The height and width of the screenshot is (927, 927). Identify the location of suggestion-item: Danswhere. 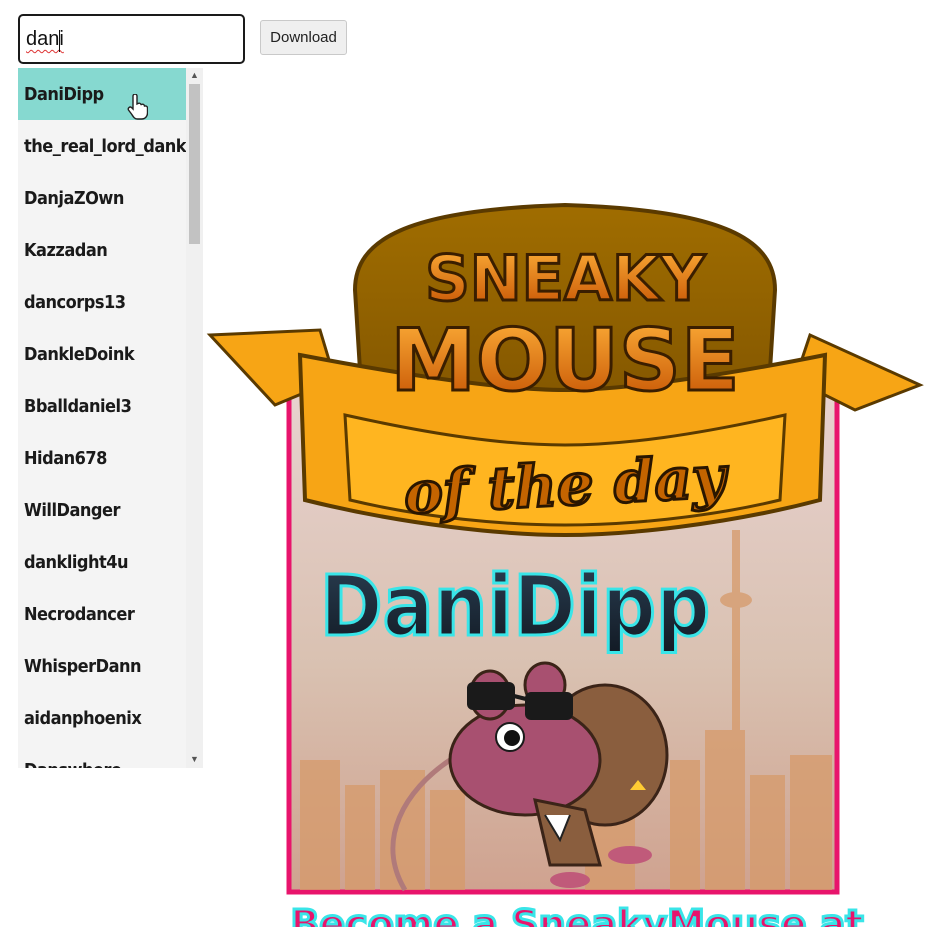
(102, 756).